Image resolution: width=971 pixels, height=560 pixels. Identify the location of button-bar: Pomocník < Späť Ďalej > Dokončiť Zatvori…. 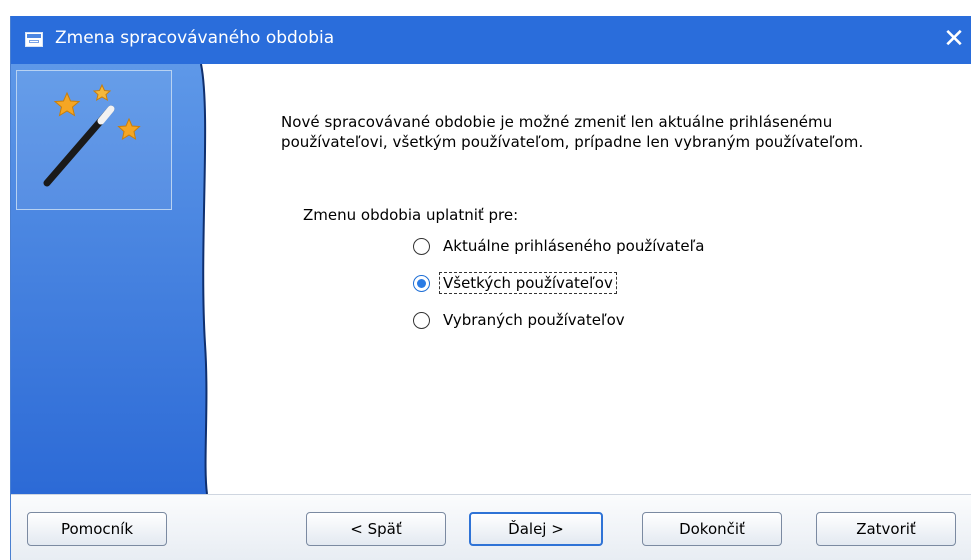
(491, 527).